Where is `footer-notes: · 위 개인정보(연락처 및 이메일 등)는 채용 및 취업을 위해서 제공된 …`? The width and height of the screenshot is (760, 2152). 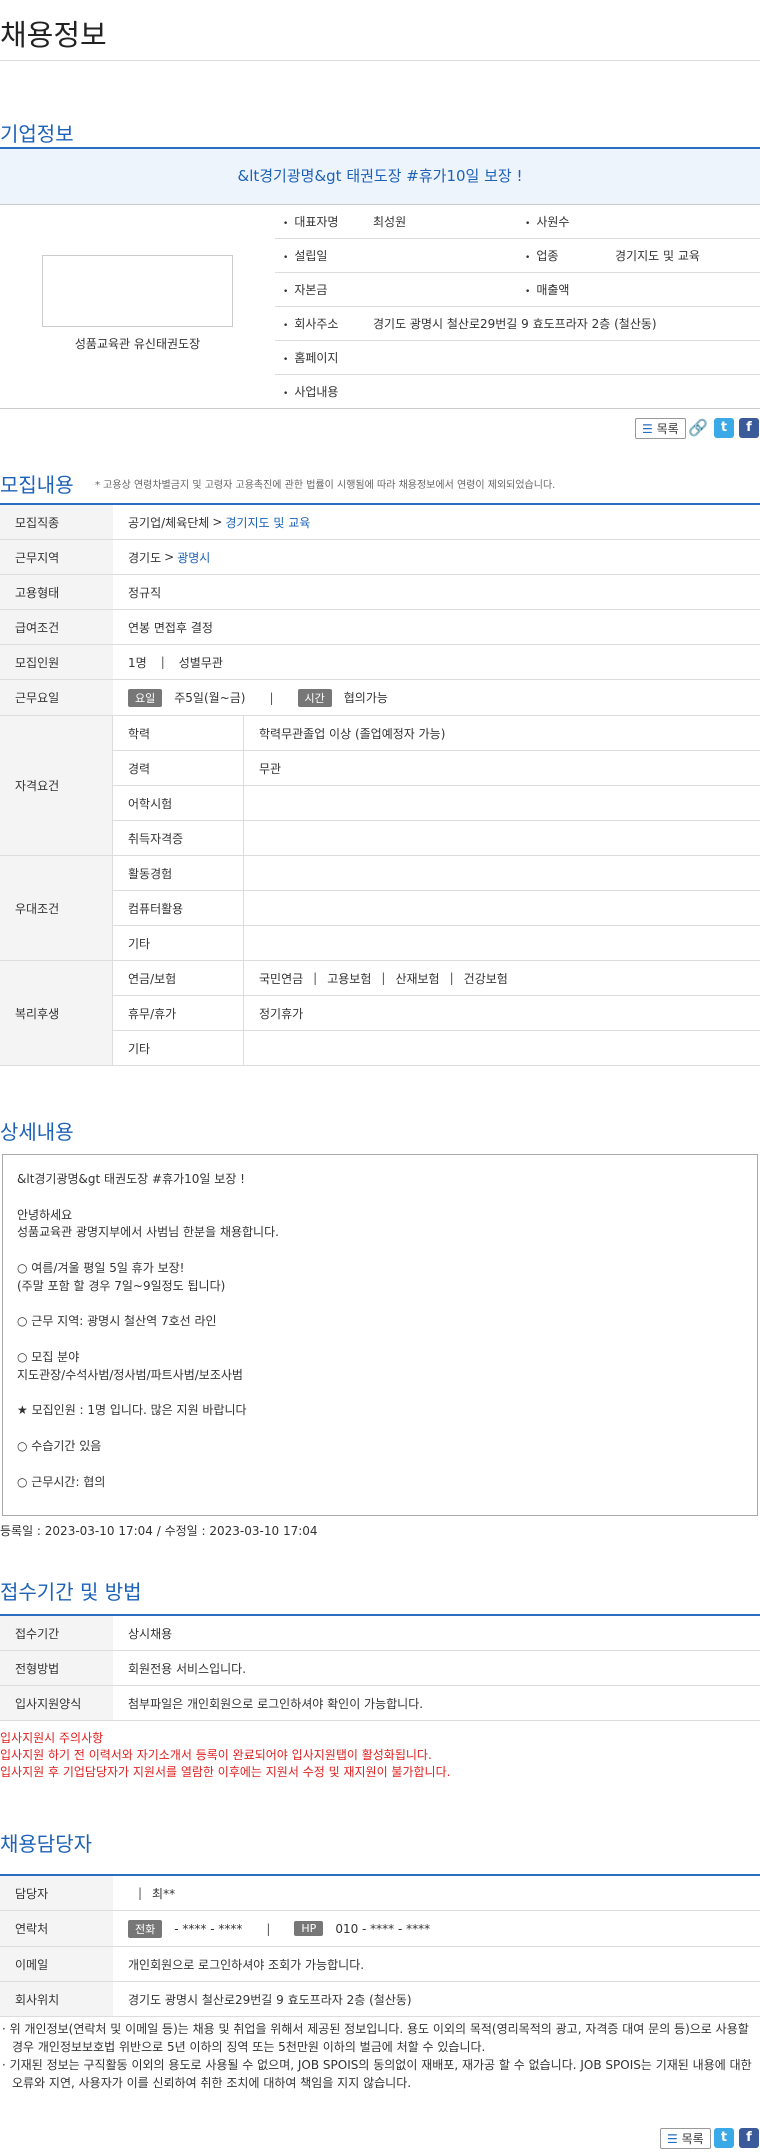 footer-notes: · 위 개인정보(연락처 및 이메일 등)는 채용 및 취업을 위해서 제공된 … is located at coordinates (380, 2054).